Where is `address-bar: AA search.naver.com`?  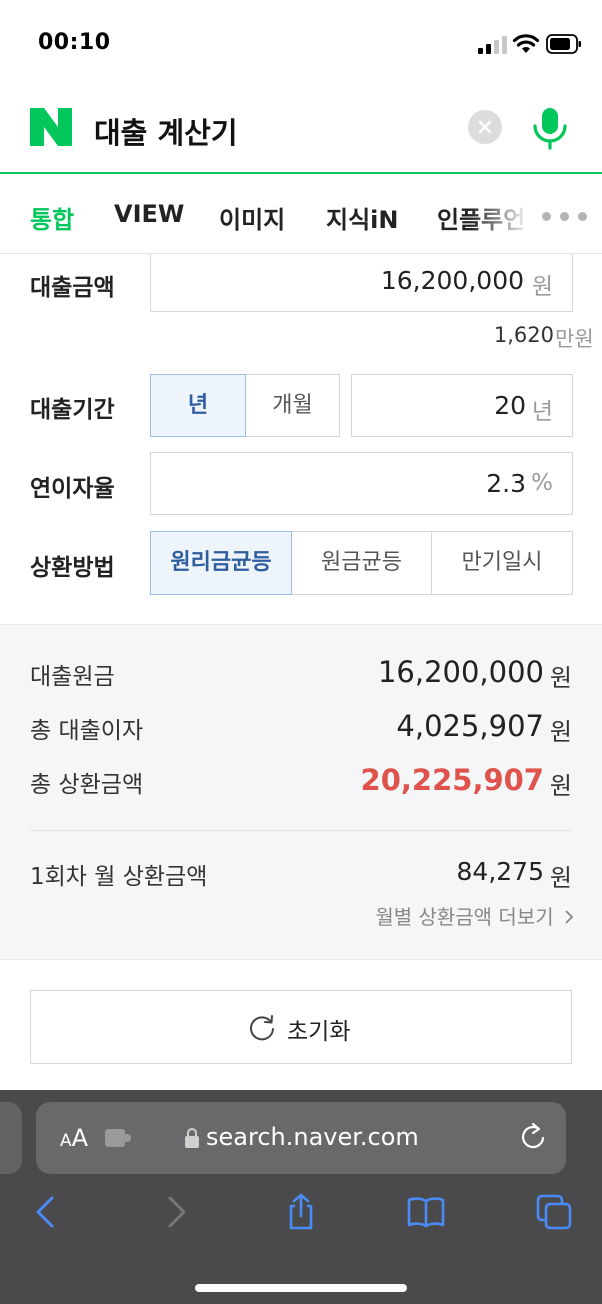
address-bar: AA search.naver.com is located at coordinates (301, 1138).